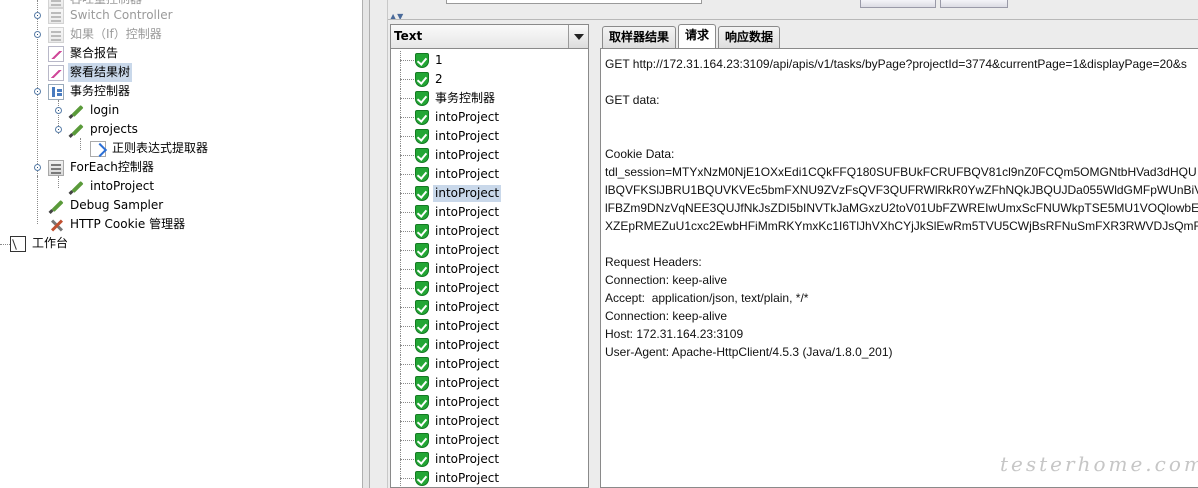 Image resolution: width=1198 pixels, height=488 pixels. I want to click on tree-item-label: 正则表达式提取器, so click(160, 148).